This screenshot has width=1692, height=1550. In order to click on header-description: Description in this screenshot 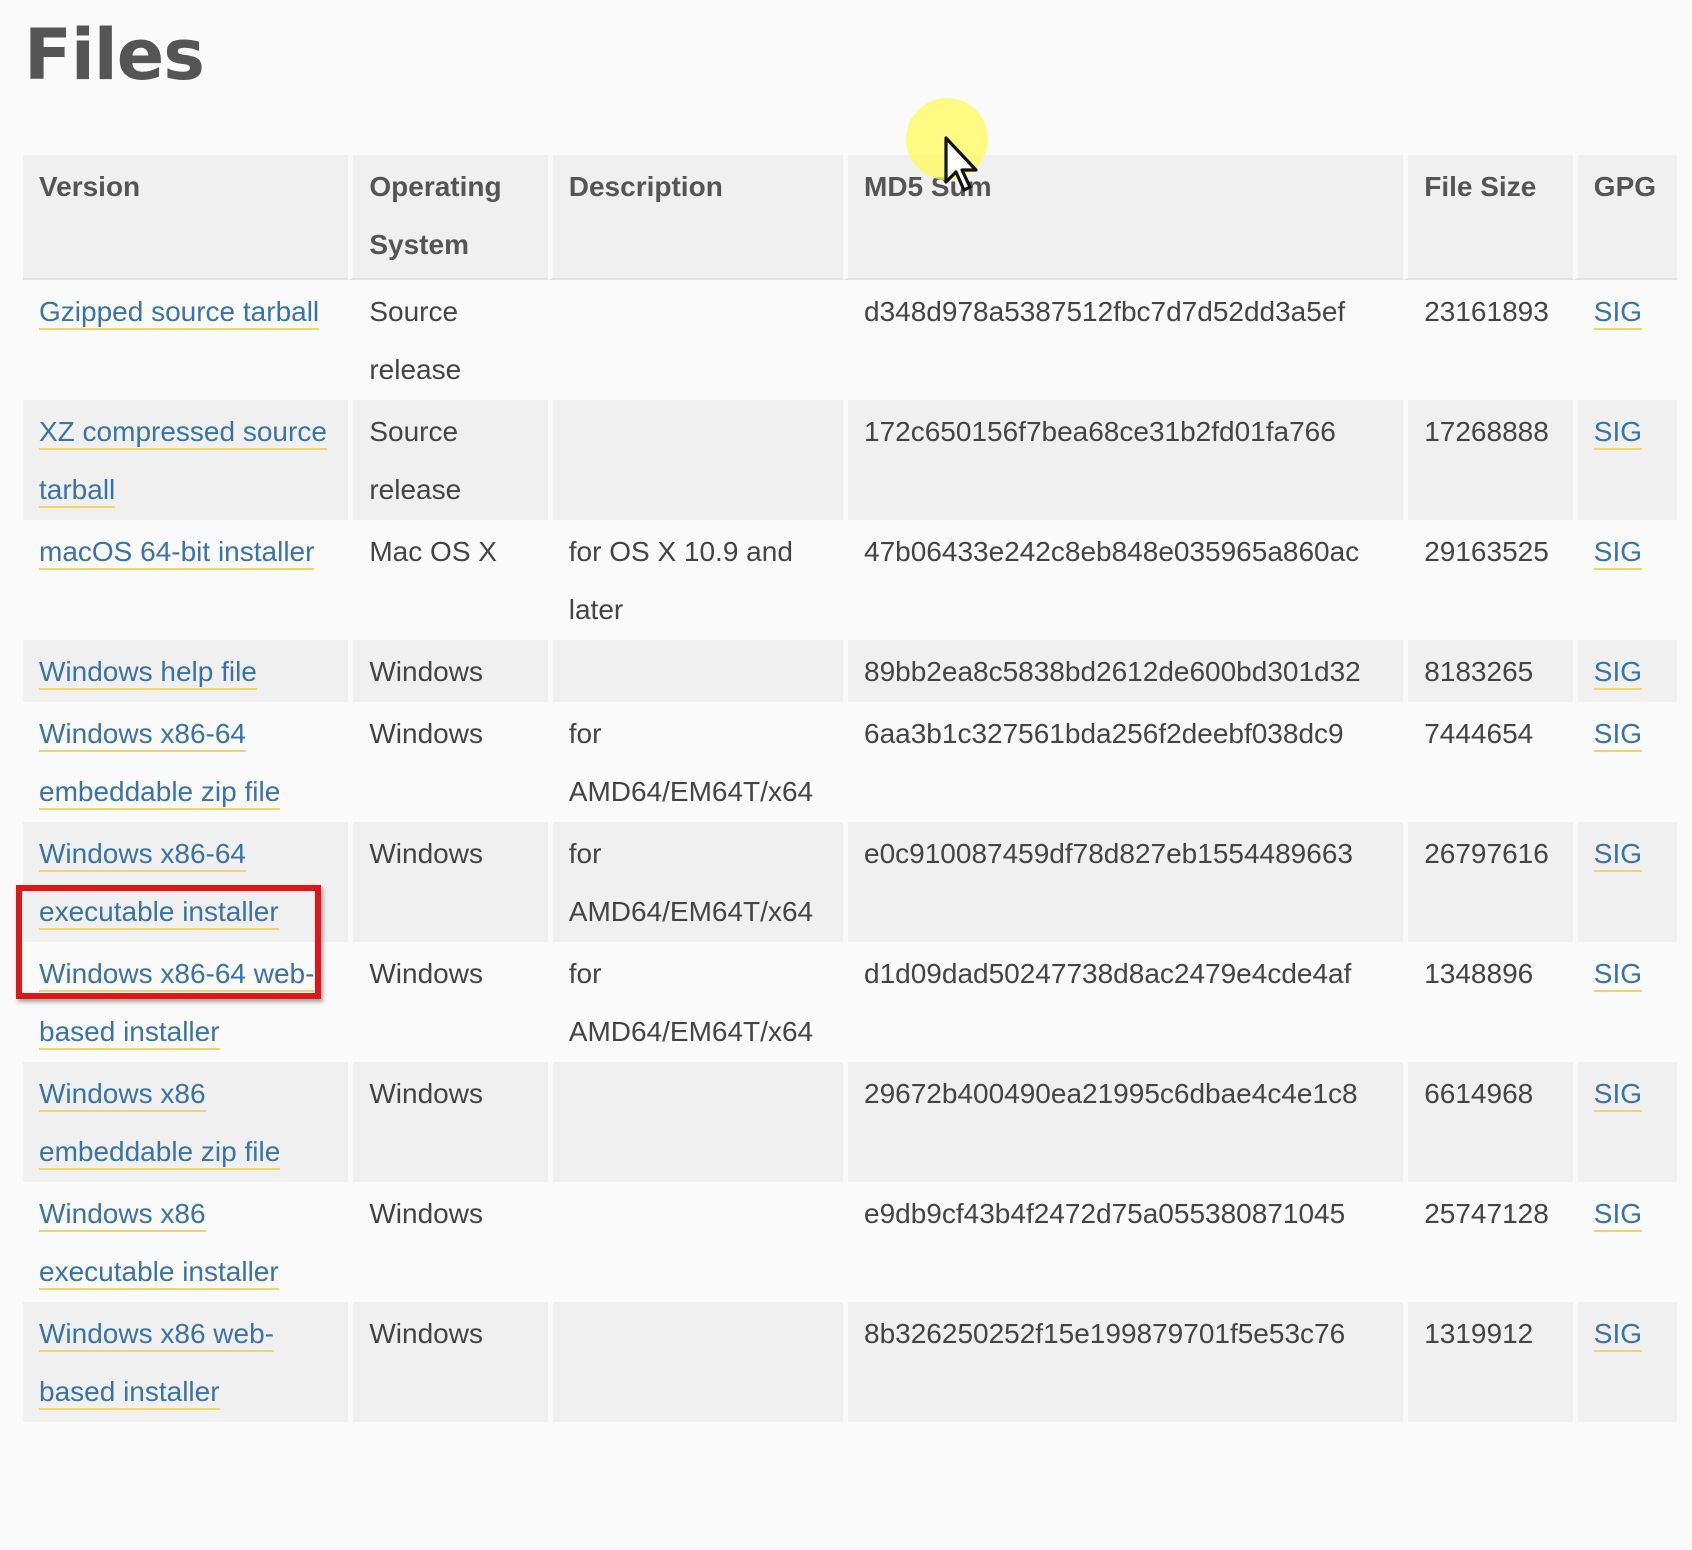, I will do `click(695, 217)`.